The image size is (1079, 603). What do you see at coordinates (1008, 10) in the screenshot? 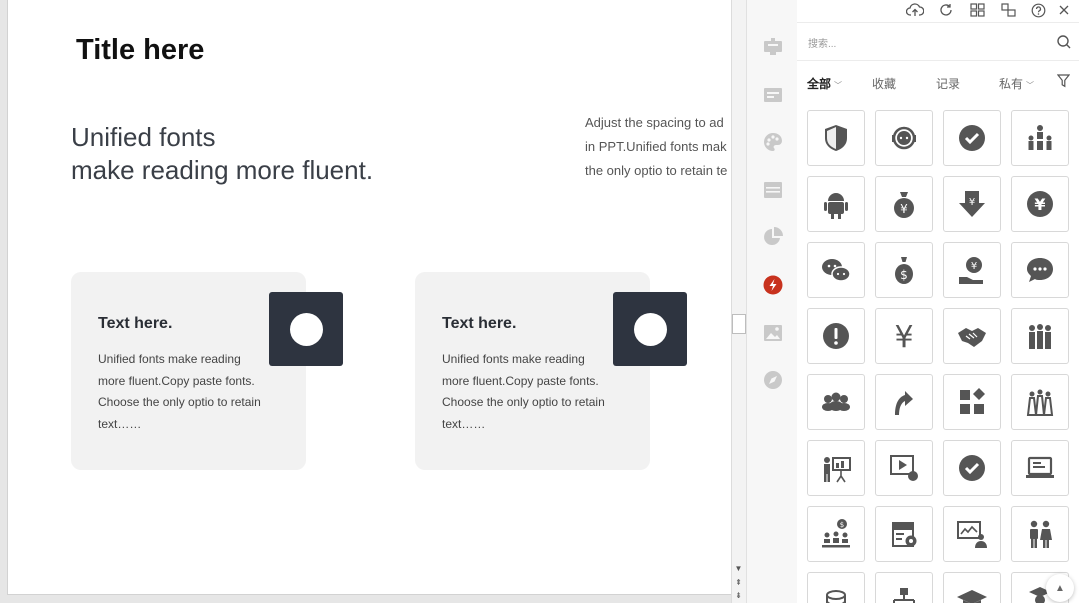
I see `shapes-icon` at bounding box center [1008, 10].